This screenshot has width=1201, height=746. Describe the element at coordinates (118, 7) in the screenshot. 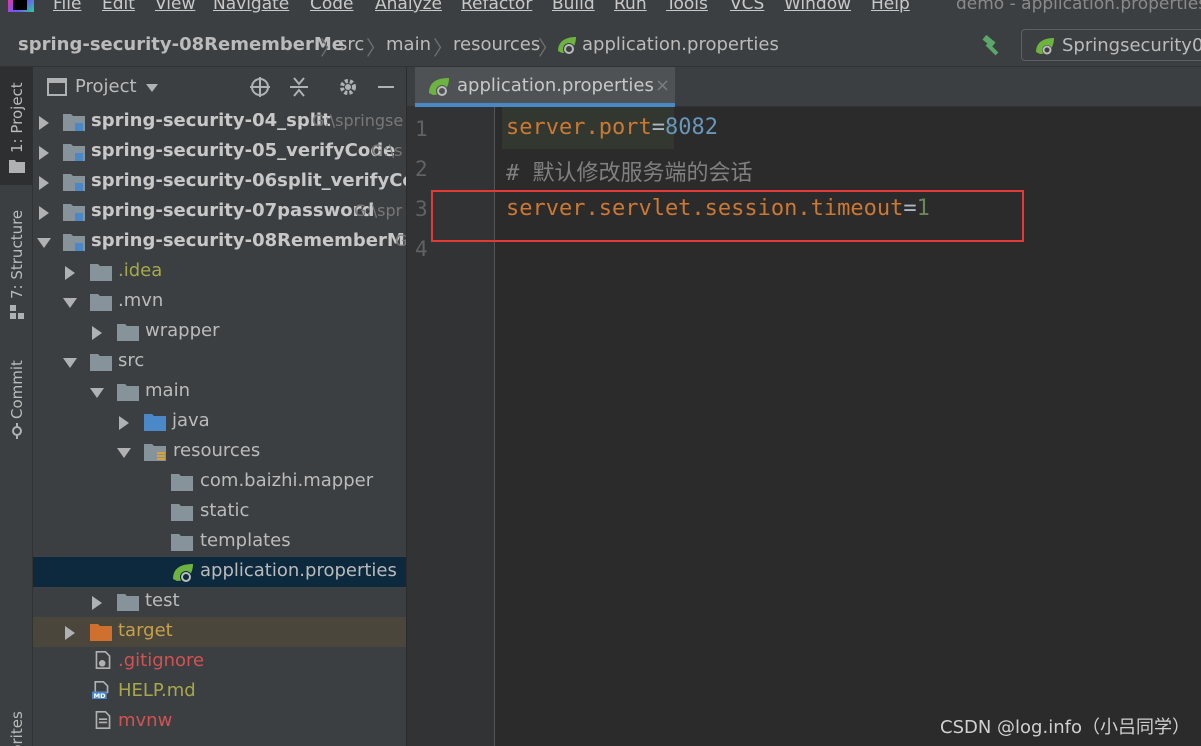

I see `menu-edit: Edit` at that location.